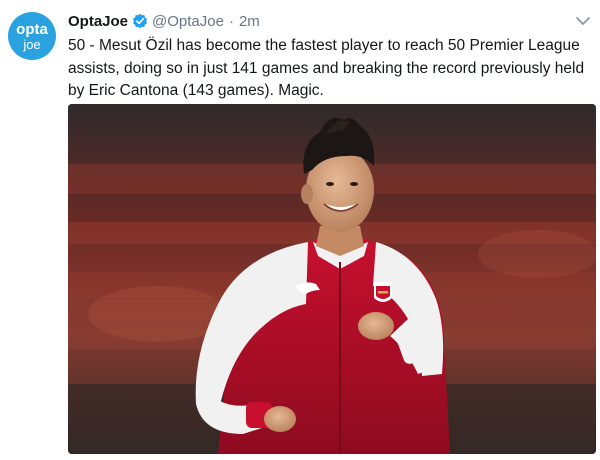 The height and width of the screenshot is (460, 600). Describe the element at coordinates (31, 44) in the screenshot. I see `avatar-line2: joe` at that location.